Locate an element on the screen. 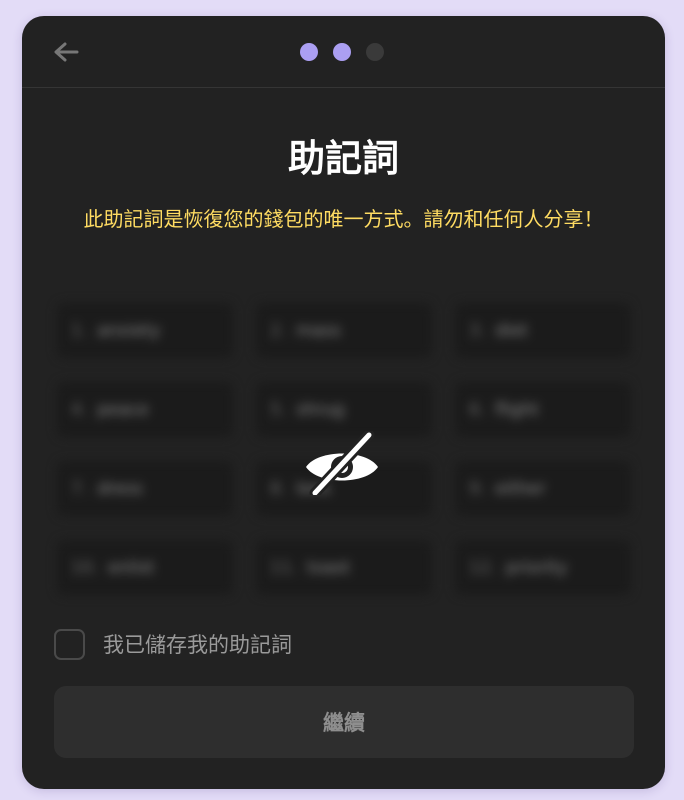  seed-word-cell: 6. flight is located at coordinates (543, 409).